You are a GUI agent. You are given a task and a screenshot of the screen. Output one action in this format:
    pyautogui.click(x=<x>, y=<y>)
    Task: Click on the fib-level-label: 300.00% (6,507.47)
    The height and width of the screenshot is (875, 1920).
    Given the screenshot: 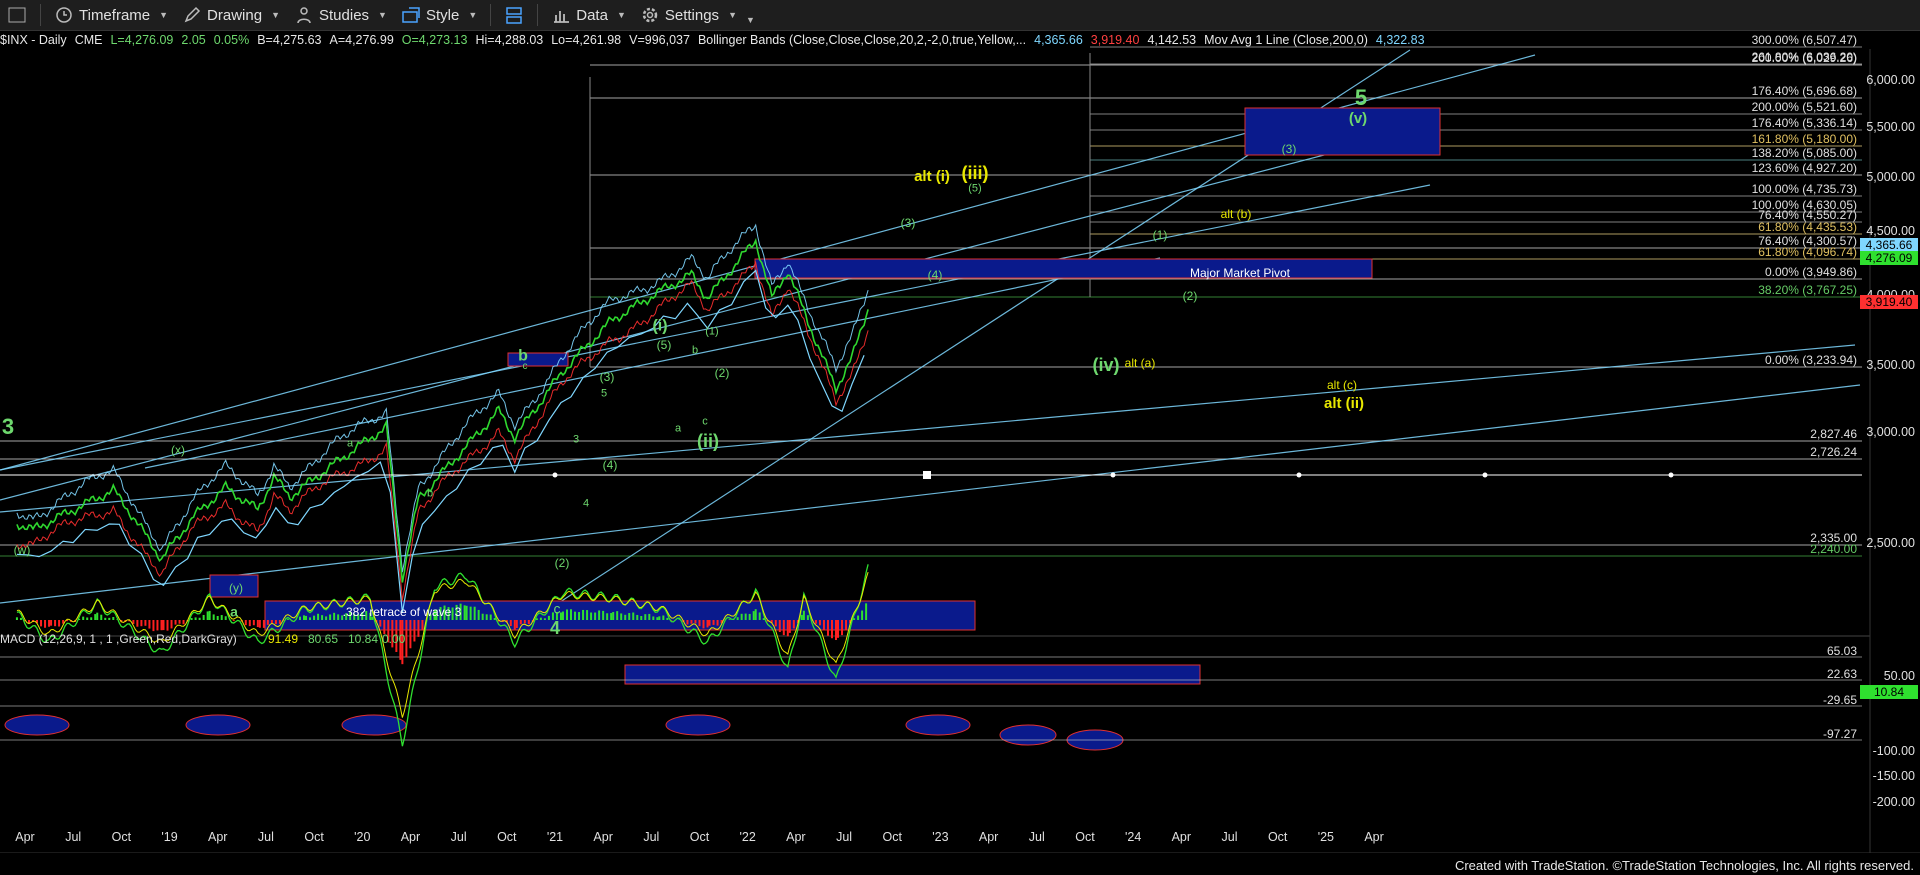 What is the action you would take?
    pyautogui.click(x=1804, y=40)
    